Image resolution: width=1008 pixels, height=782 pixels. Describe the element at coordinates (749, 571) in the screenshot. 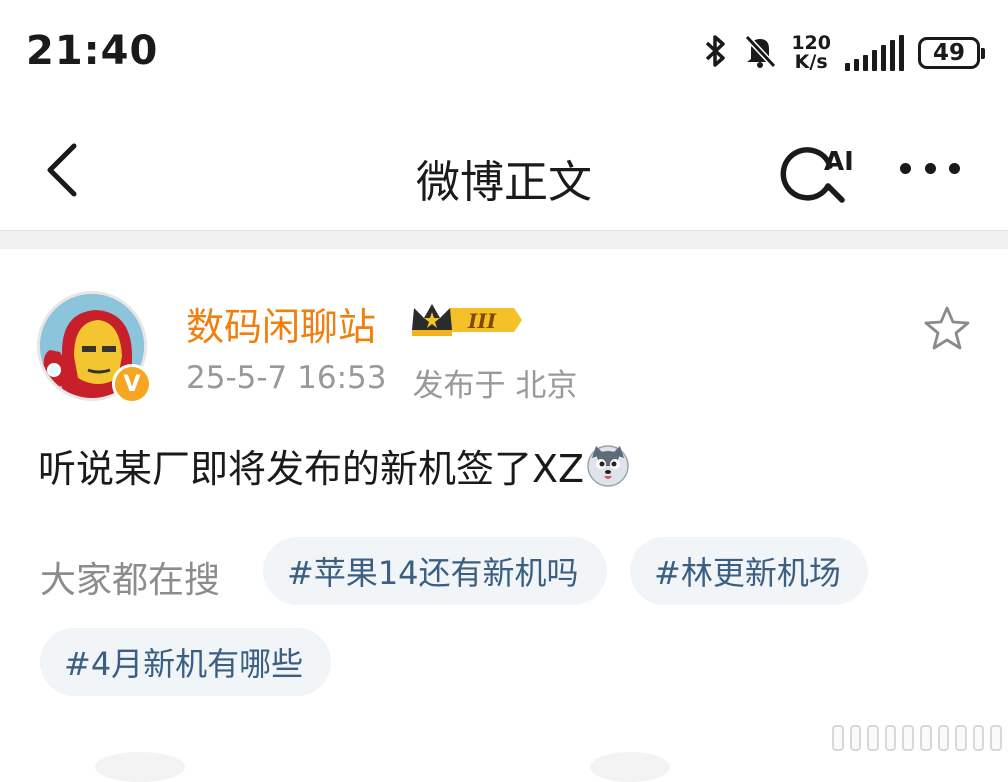

I see `trending-tag: #林更新机场` at that location.